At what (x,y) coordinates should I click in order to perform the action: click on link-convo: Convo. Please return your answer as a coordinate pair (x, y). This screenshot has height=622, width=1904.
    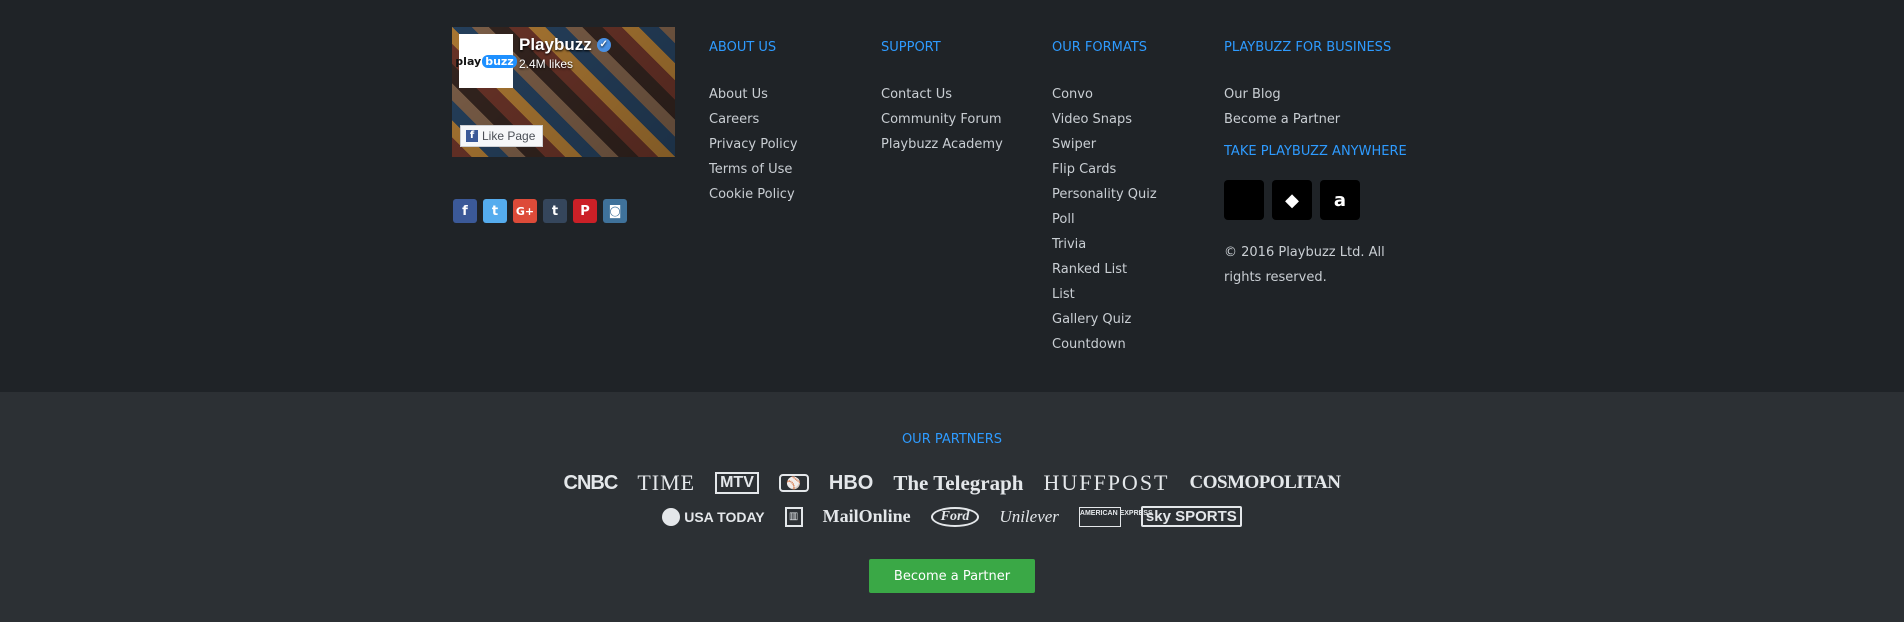
    Looking at the image, I should click on (1104, 94).